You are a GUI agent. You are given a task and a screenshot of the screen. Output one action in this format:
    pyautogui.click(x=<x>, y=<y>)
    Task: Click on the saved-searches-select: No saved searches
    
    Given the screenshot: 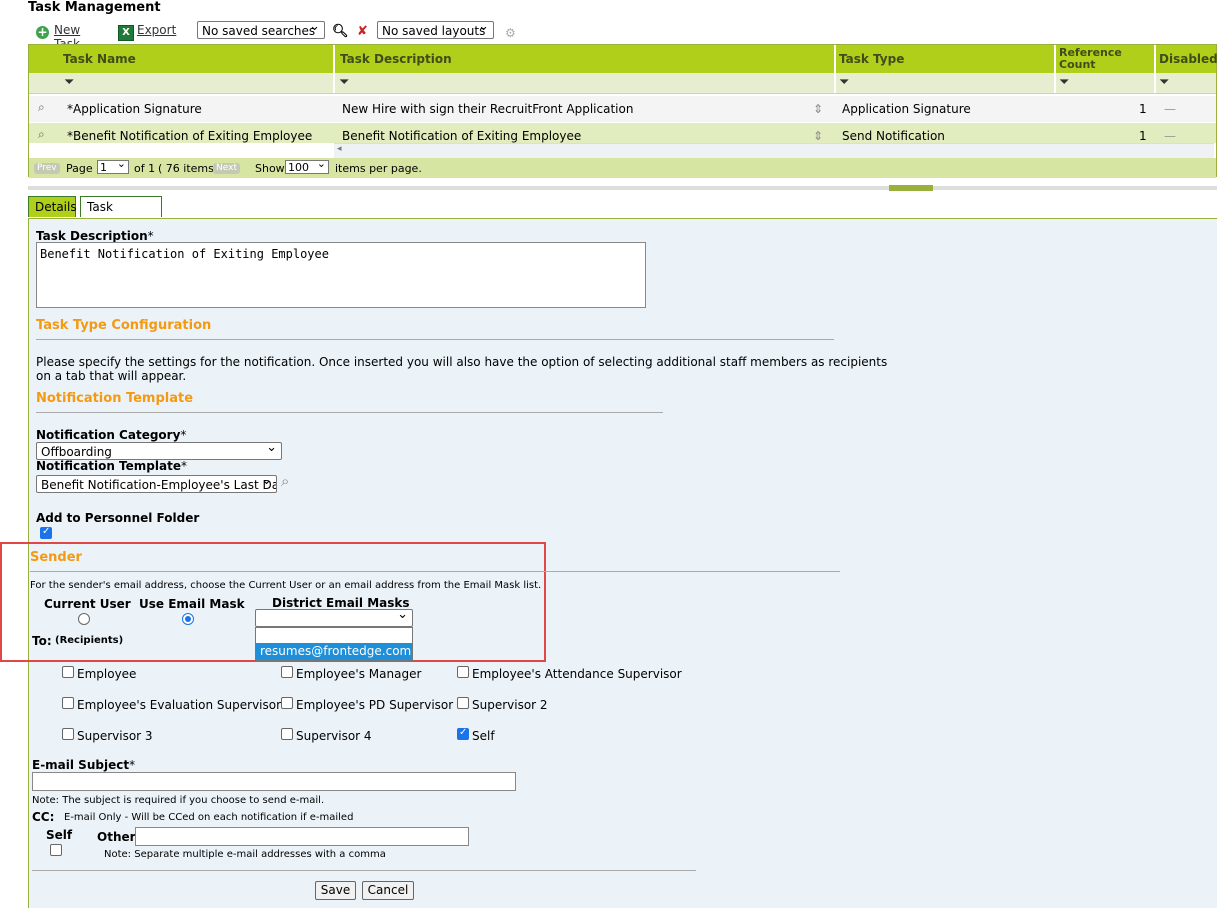 What is the action you would take?
    pyautogui.click(x=261, y=30)
    